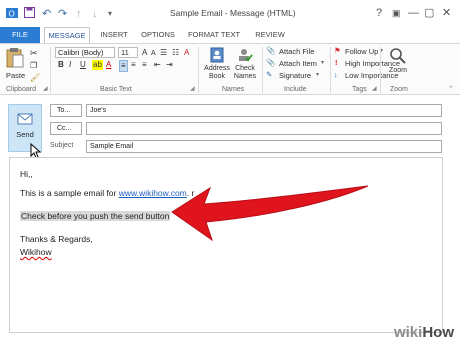 Image resolution: width=460 pixels, height=345 pixels. What do you see at coordinates (336, 74) in the screenshot?
I see `low-importance-icon: ↓` at bounding box center [336, 74].